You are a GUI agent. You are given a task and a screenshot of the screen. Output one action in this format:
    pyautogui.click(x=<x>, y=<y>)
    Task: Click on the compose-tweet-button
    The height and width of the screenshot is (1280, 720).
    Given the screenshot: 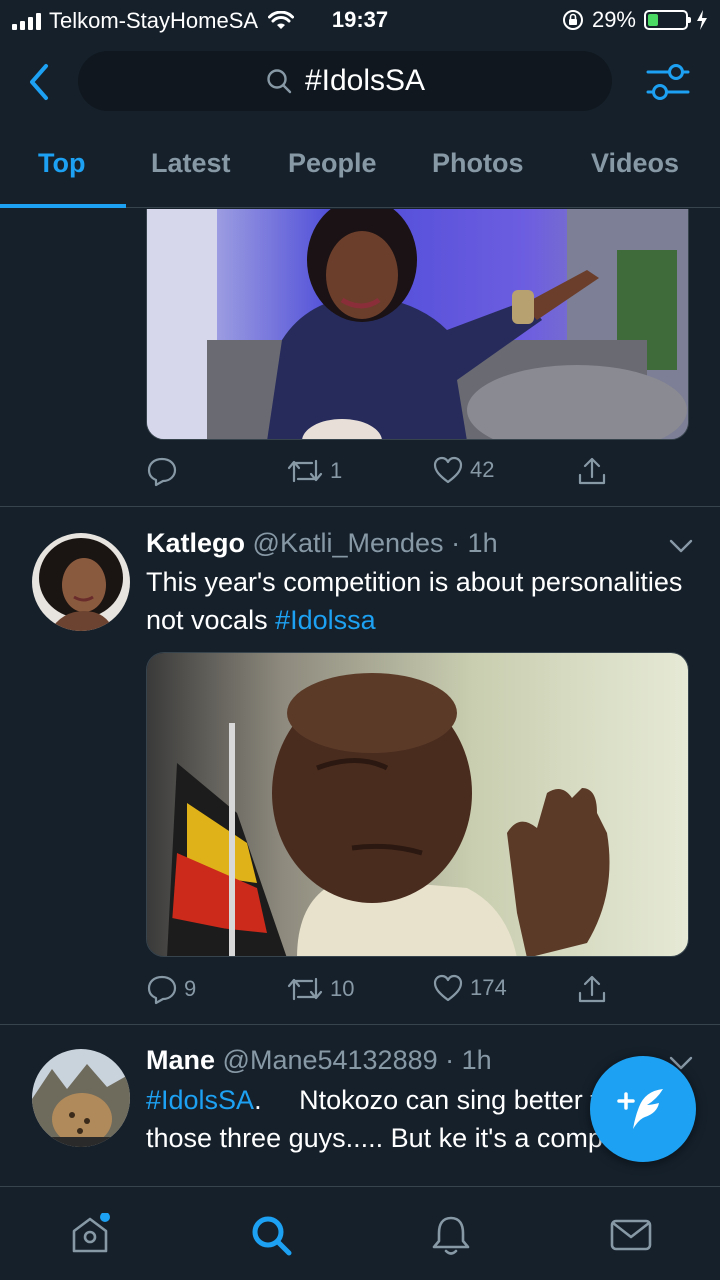 What is the action you would take?
    pyautogui.click(x=643, y=1109)
    